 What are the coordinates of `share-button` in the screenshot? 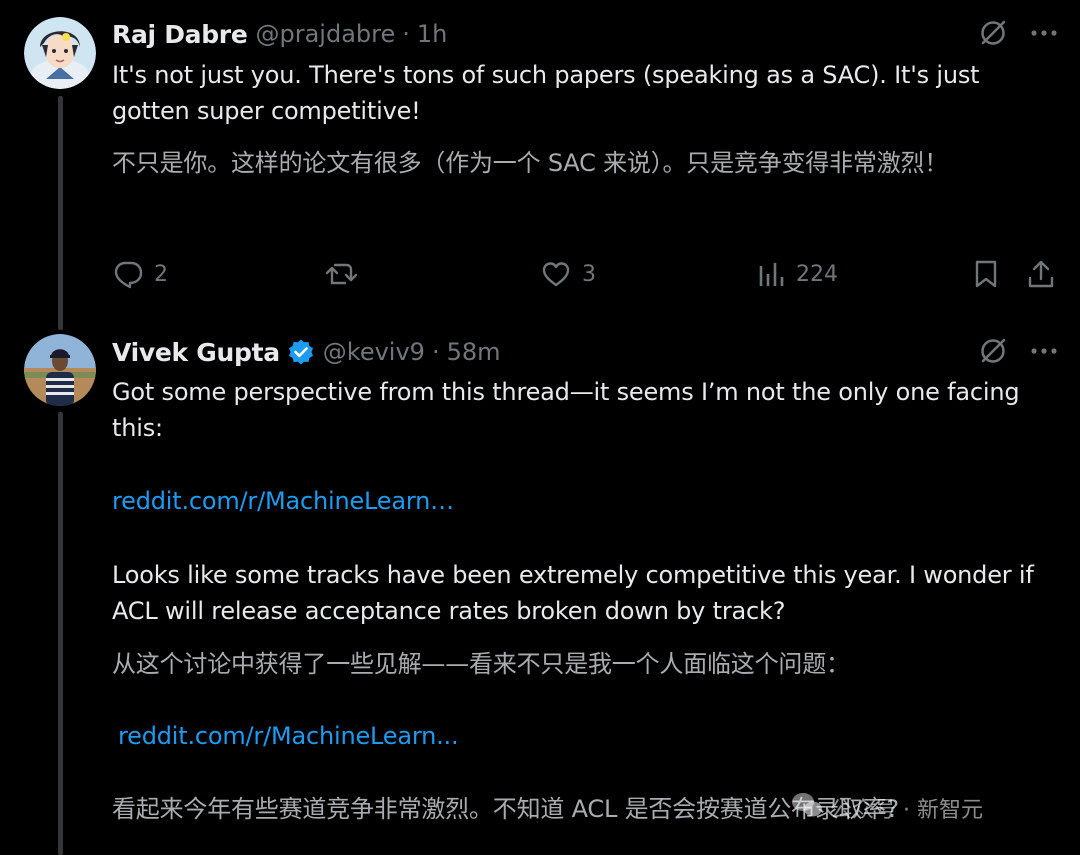 It's located at (1041, 274).